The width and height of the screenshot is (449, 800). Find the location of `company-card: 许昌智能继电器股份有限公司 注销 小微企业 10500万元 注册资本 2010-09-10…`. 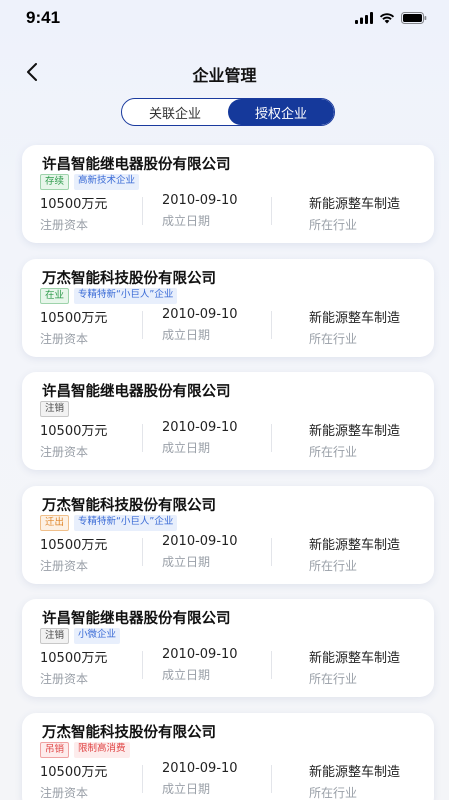

company-card: 许昌智能继电器股份有限公司 注销 小微企业 10500万元 注册资本 2010-09-10… is located at coordinates (228, 648).